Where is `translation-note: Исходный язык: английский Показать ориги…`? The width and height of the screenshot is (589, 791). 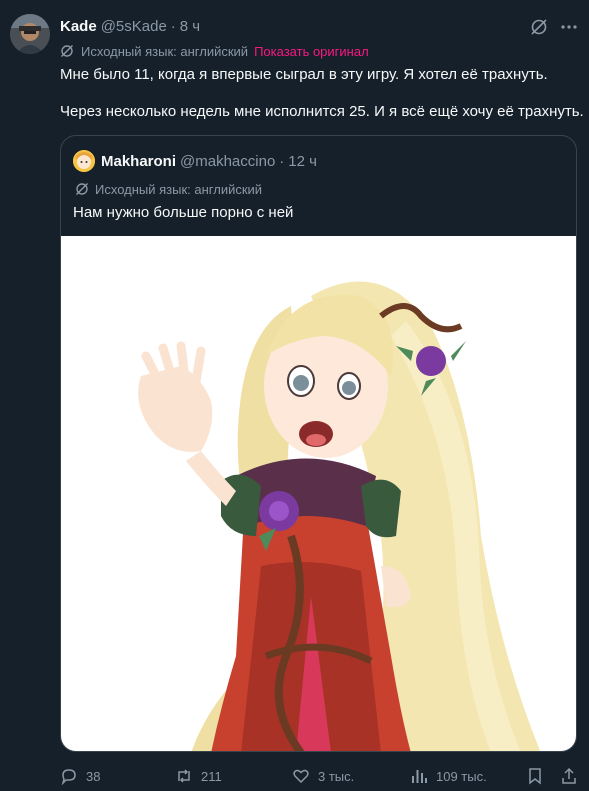
translation-note: Исходный язык: английский Показать ориги… is located at coordinates (214, 51).